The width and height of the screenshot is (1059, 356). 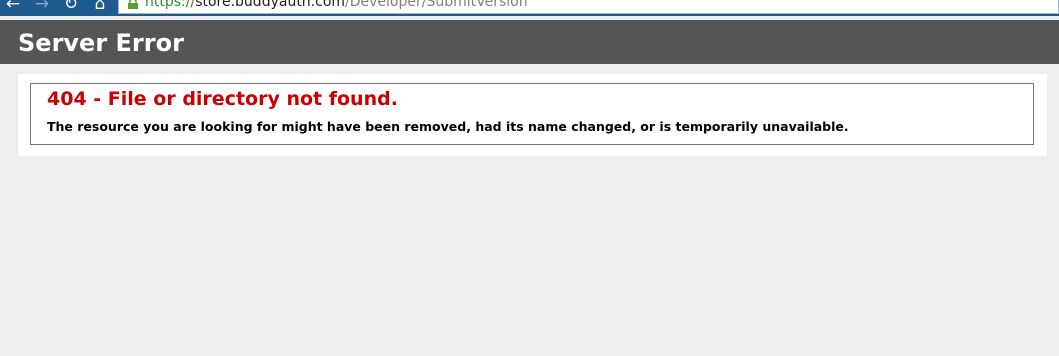 What do you see at coordinates (133, 4) in the screenshot?
I see `lock-icon` at bounding box center [133, 4].